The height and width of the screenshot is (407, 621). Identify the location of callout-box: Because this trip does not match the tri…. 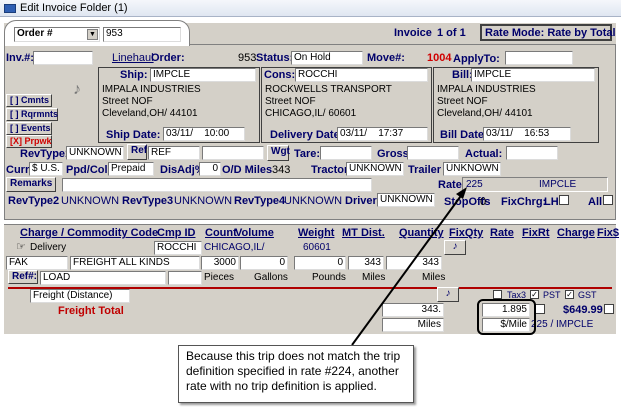
(296, 374).